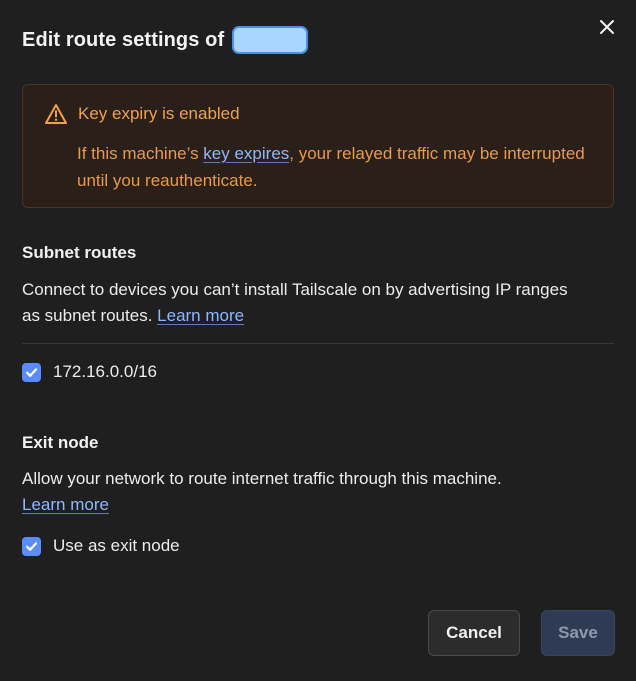 This screenshot has width=636, height=681. What do you see at coordinates (200, 315) in the screenshot?
I see `subnet-routes-learn-more-link: Learn more` at bounding box center [200, 315].